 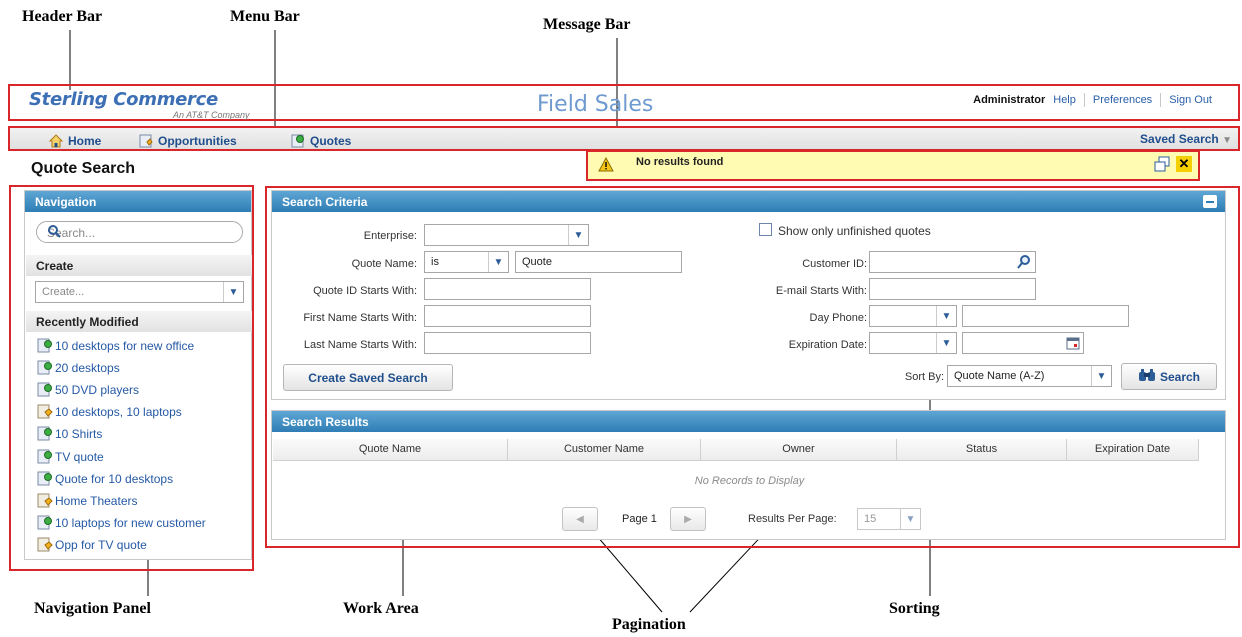 What do you see at coordinates (1210, 201) in the screenshot?
I see `collapse-icon` at bounding box center [1210, 201].